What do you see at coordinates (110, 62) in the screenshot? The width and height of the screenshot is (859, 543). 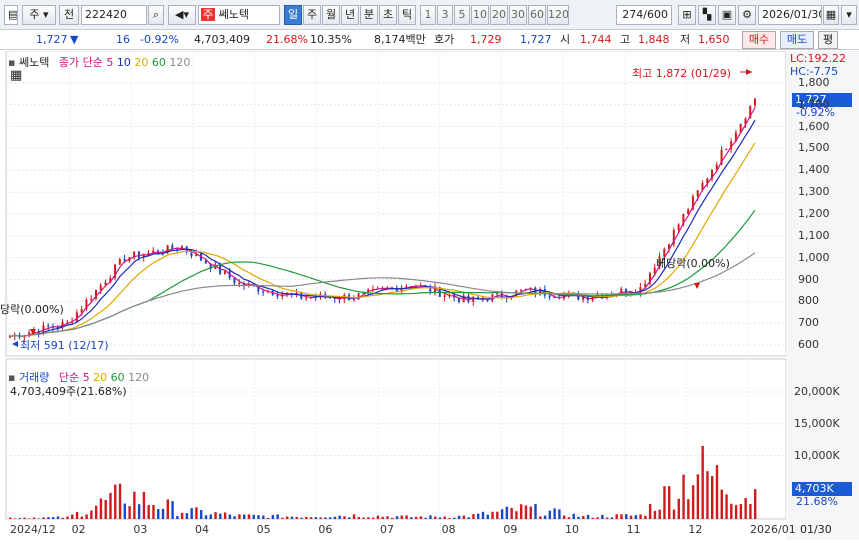 I see `legend-ma5: 5` at bounding box center [110, 62].